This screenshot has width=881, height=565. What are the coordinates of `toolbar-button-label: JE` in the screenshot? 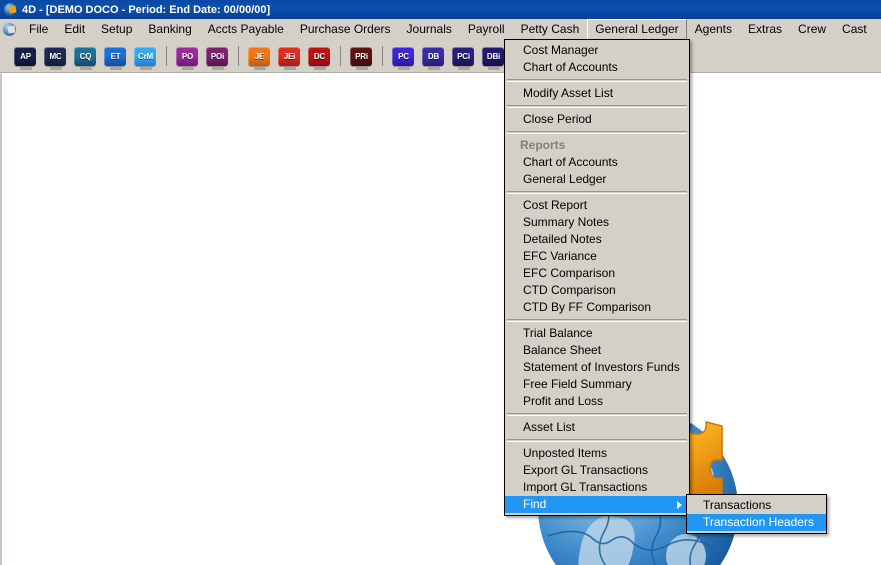 It's located at (259, 56).